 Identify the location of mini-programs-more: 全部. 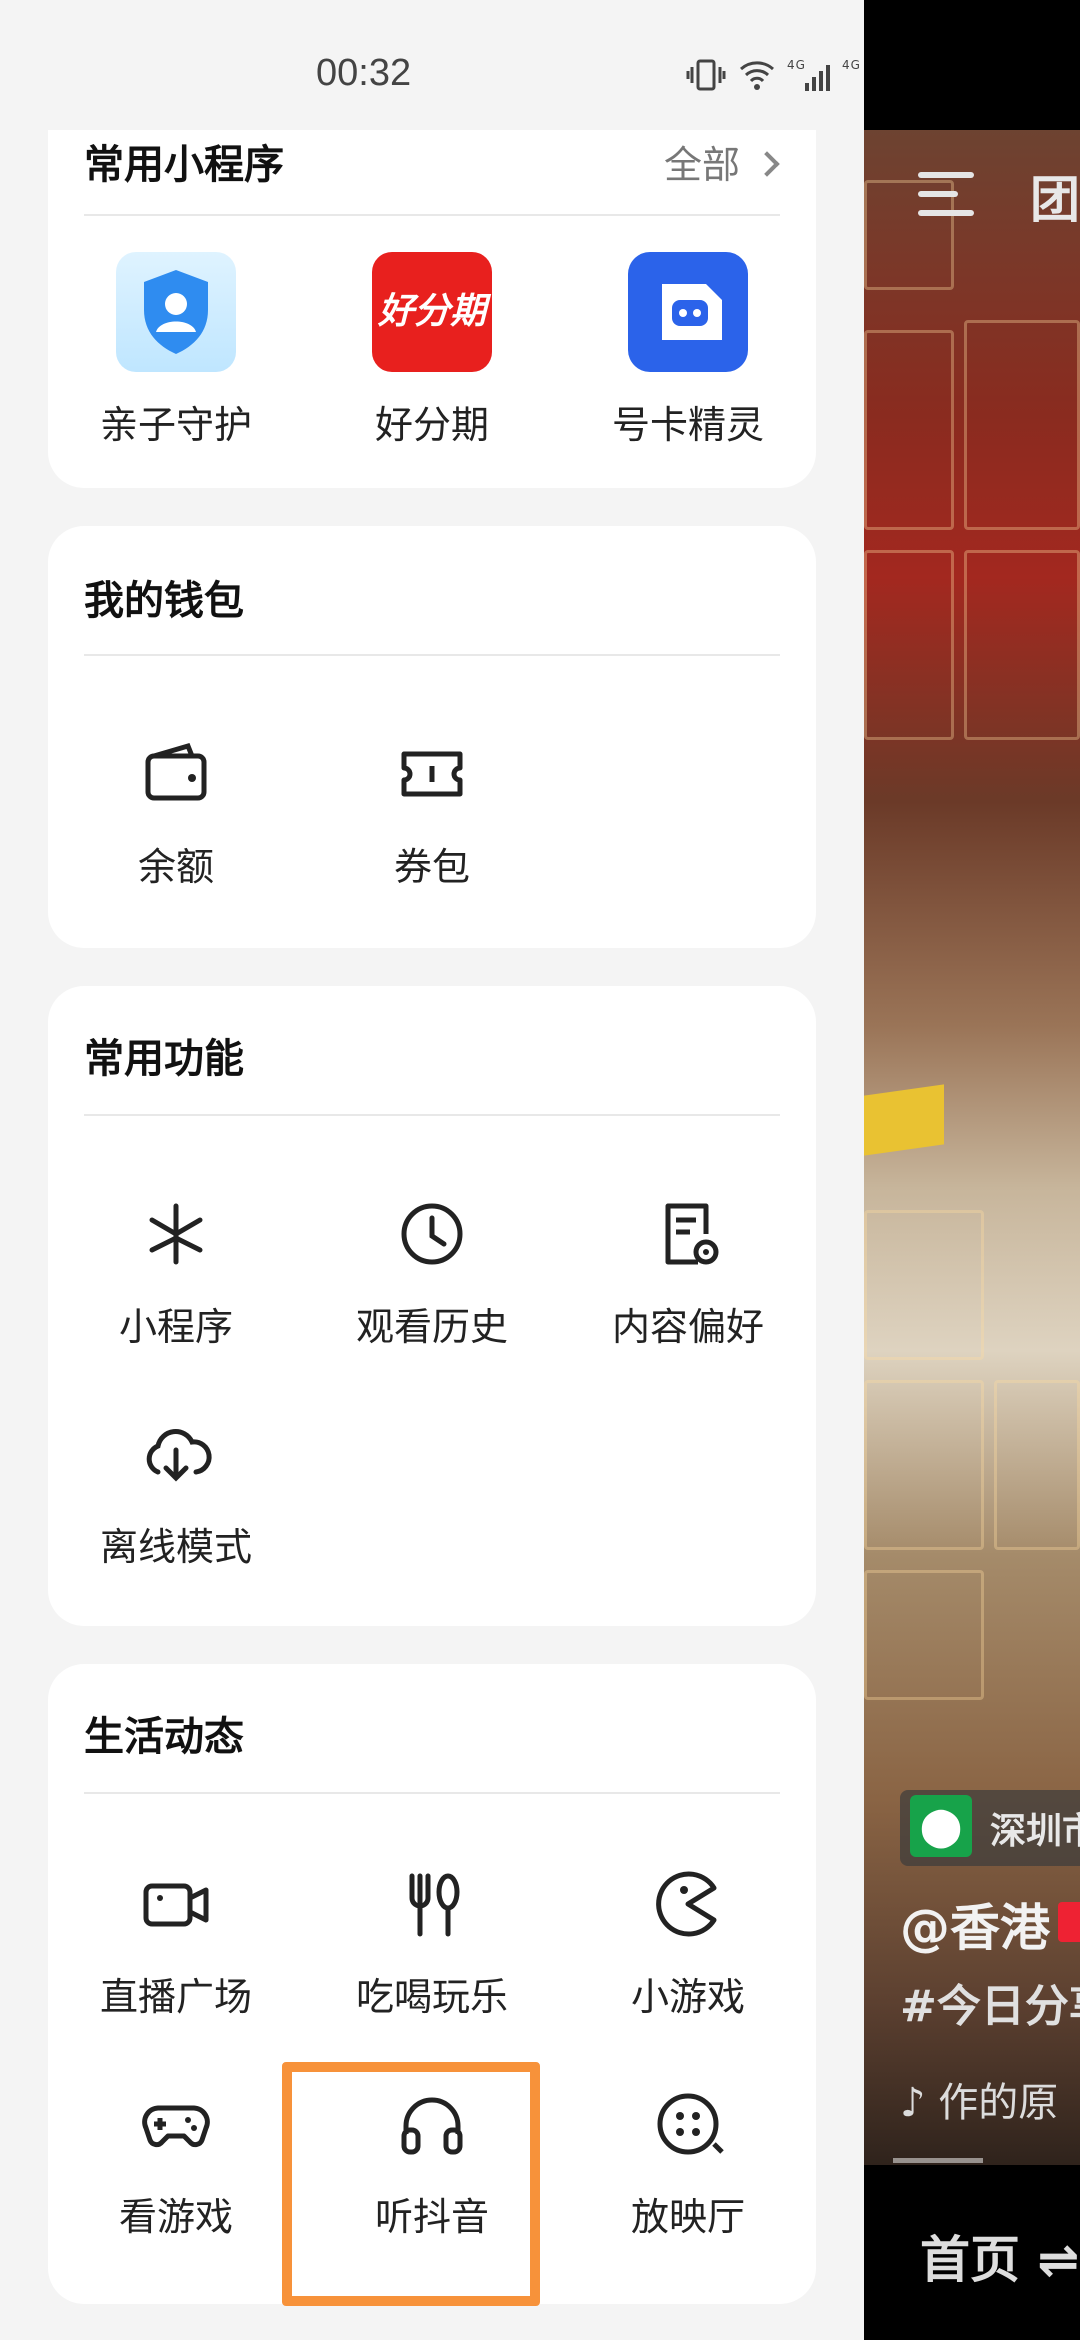
(721, 161).